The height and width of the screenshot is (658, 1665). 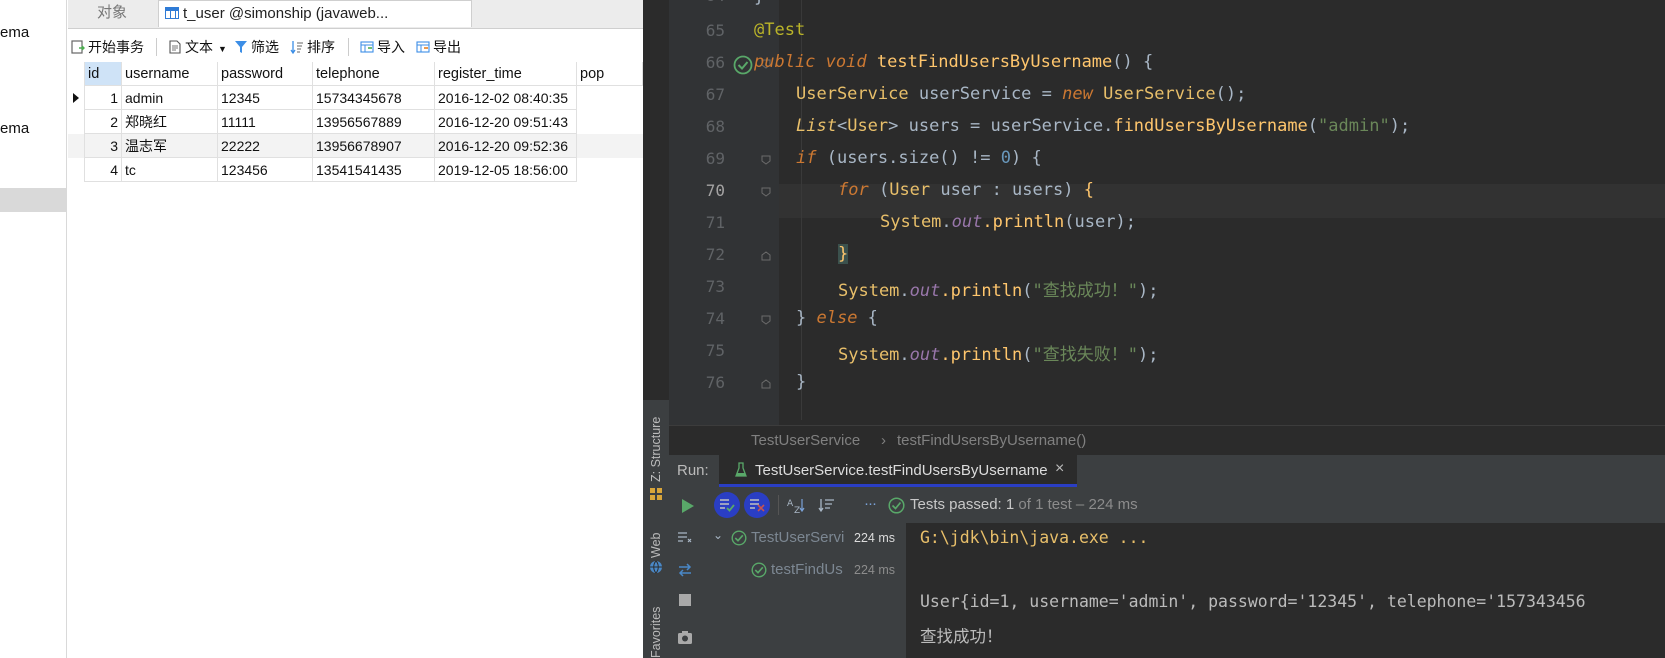 I want to click on cell-id: 1, so click(x=103, y=98).